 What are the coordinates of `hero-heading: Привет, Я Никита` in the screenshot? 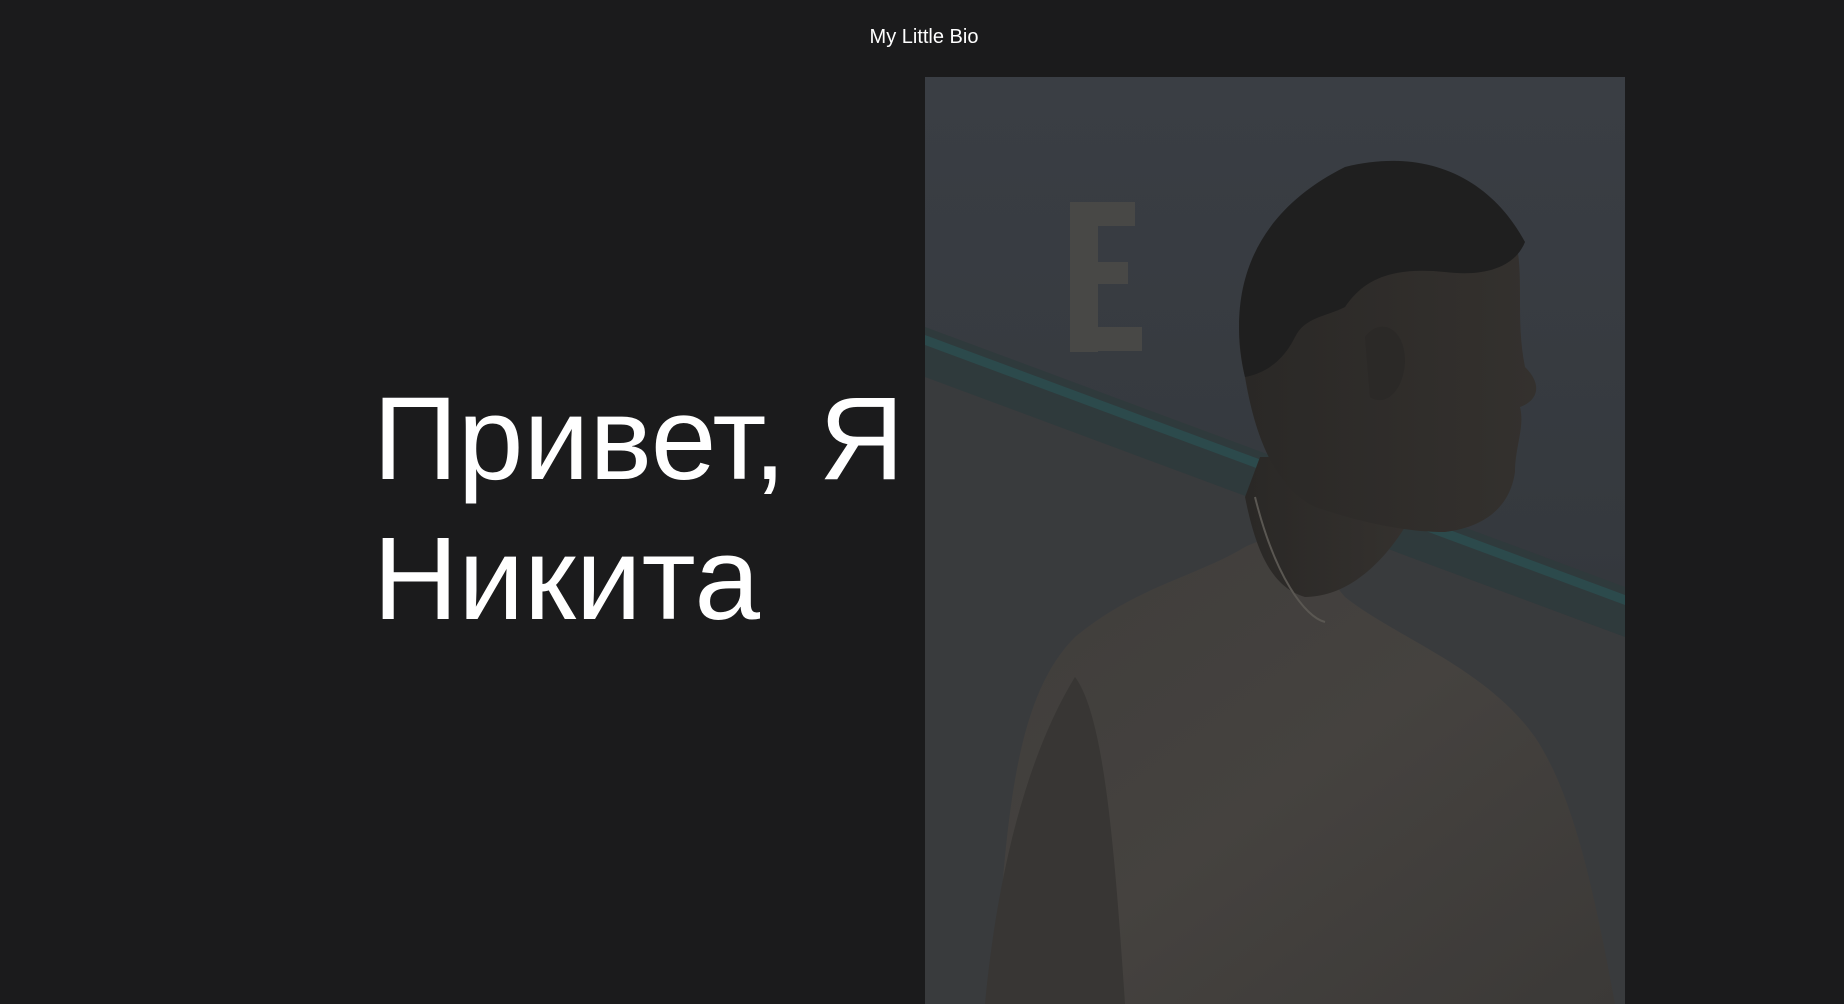 It's located at (638, 509).